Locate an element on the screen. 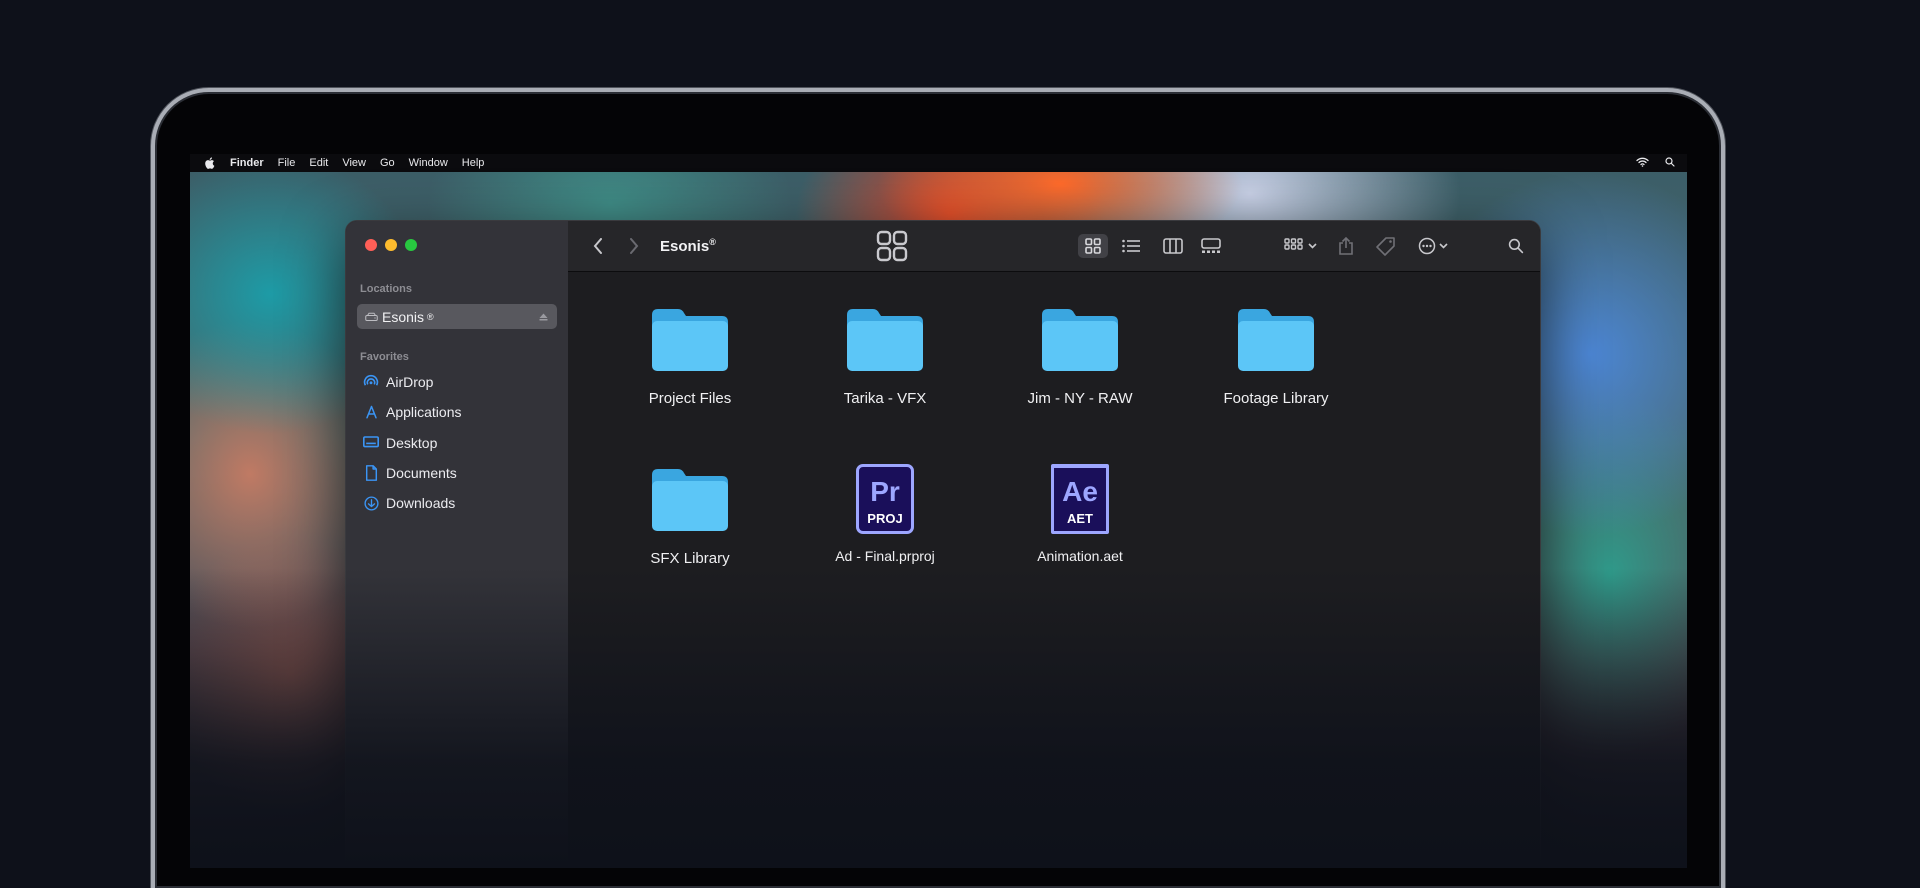  eject-icon is located at coordinates (543, 317).